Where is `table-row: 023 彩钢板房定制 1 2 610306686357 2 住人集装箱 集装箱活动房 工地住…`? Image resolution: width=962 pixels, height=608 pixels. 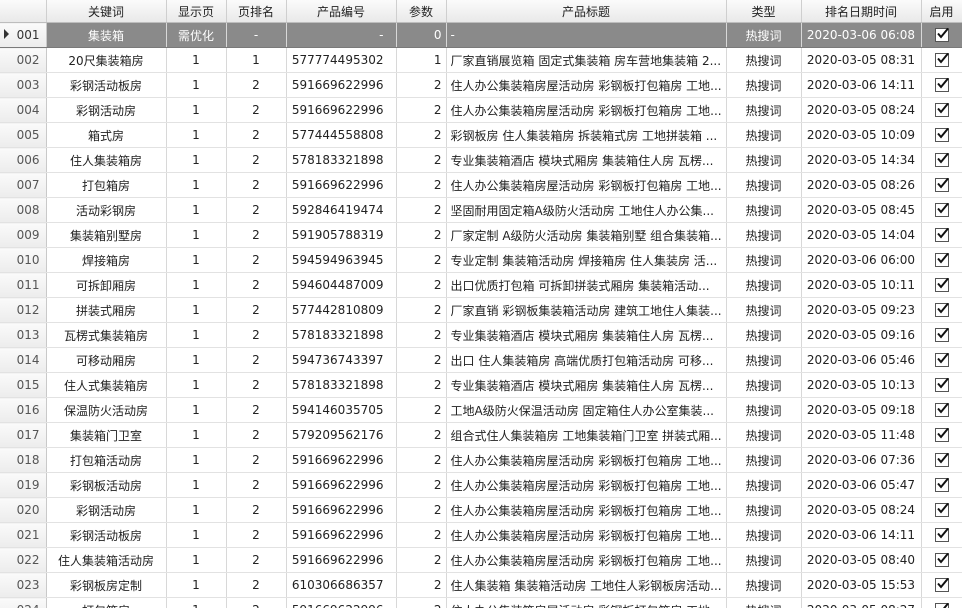
table-row: 023 彩钢板房定制 1 2 610306686357 2 住人集装箱 集装箱活动房 工地住… is located at coordinates (481, 585).